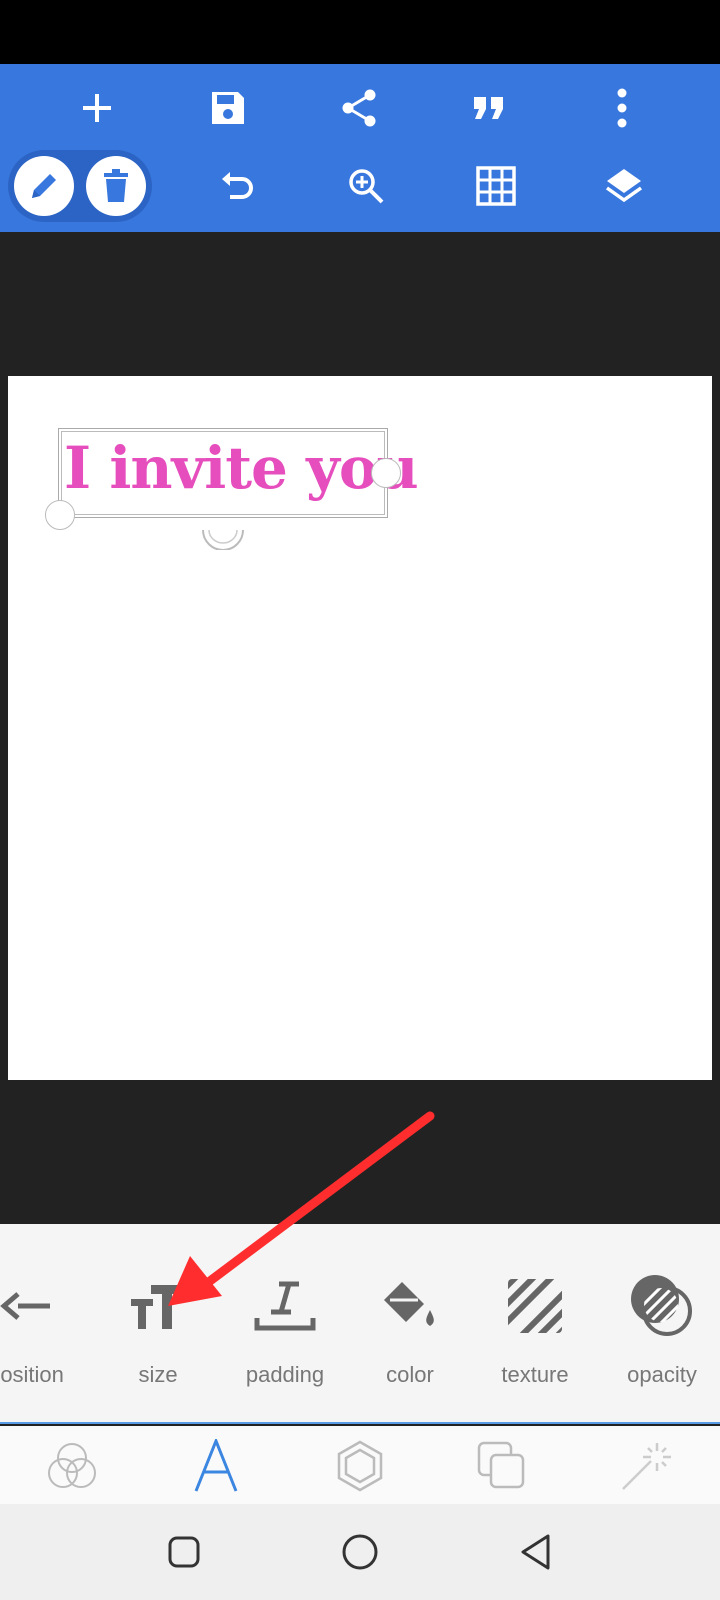 The image size is (720, 1600). Describe the element at coordinates (158, 1374) in the screenshot. I see `prop-label: size` at that location.